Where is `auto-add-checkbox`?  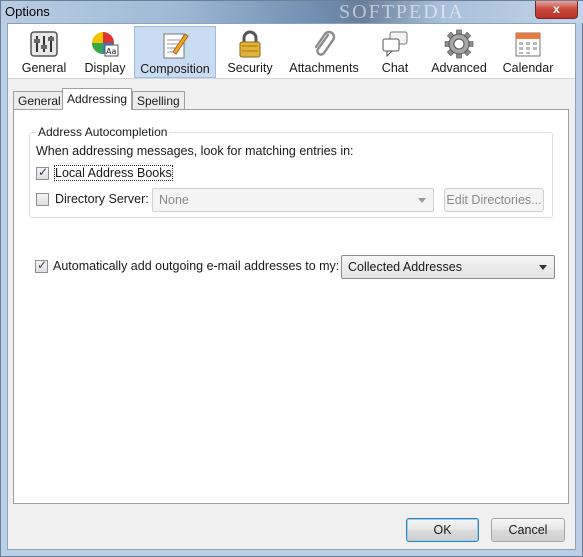
auto-add-checkbox is located at coordinates (41, 265).